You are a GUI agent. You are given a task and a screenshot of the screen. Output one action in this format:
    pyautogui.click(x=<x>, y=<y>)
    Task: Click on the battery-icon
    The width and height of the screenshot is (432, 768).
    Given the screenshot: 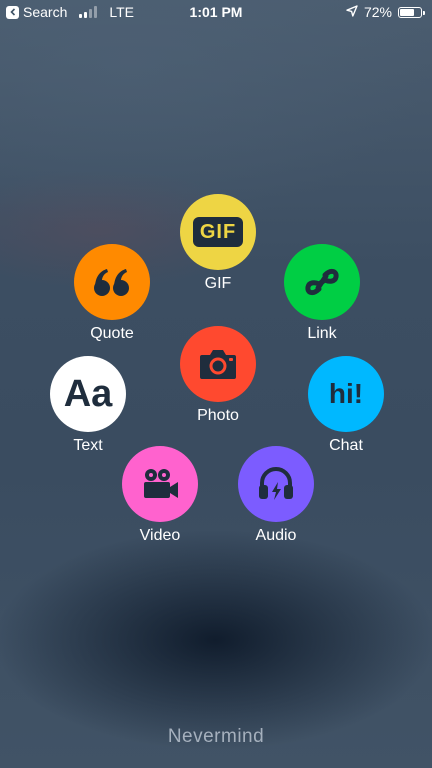 What is the action you would take?
    pyautogui.click(x=411, y=12)
    